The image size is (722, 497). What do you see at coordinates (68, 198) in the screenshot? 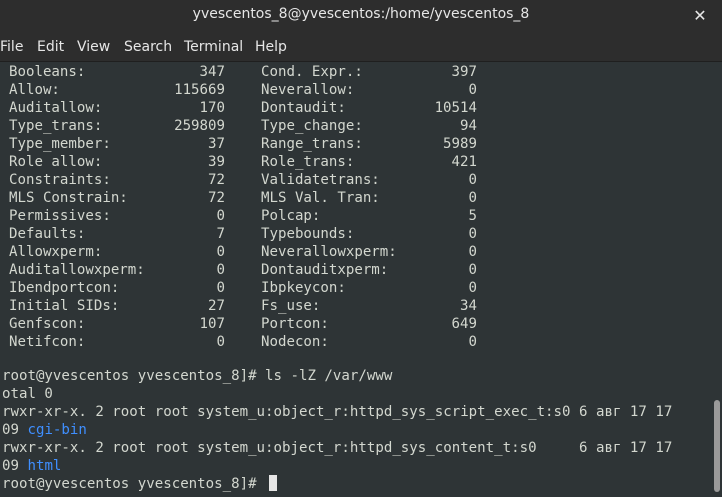
I see `stat-label: MLS Constrain:` at bounding box center [68, 198].